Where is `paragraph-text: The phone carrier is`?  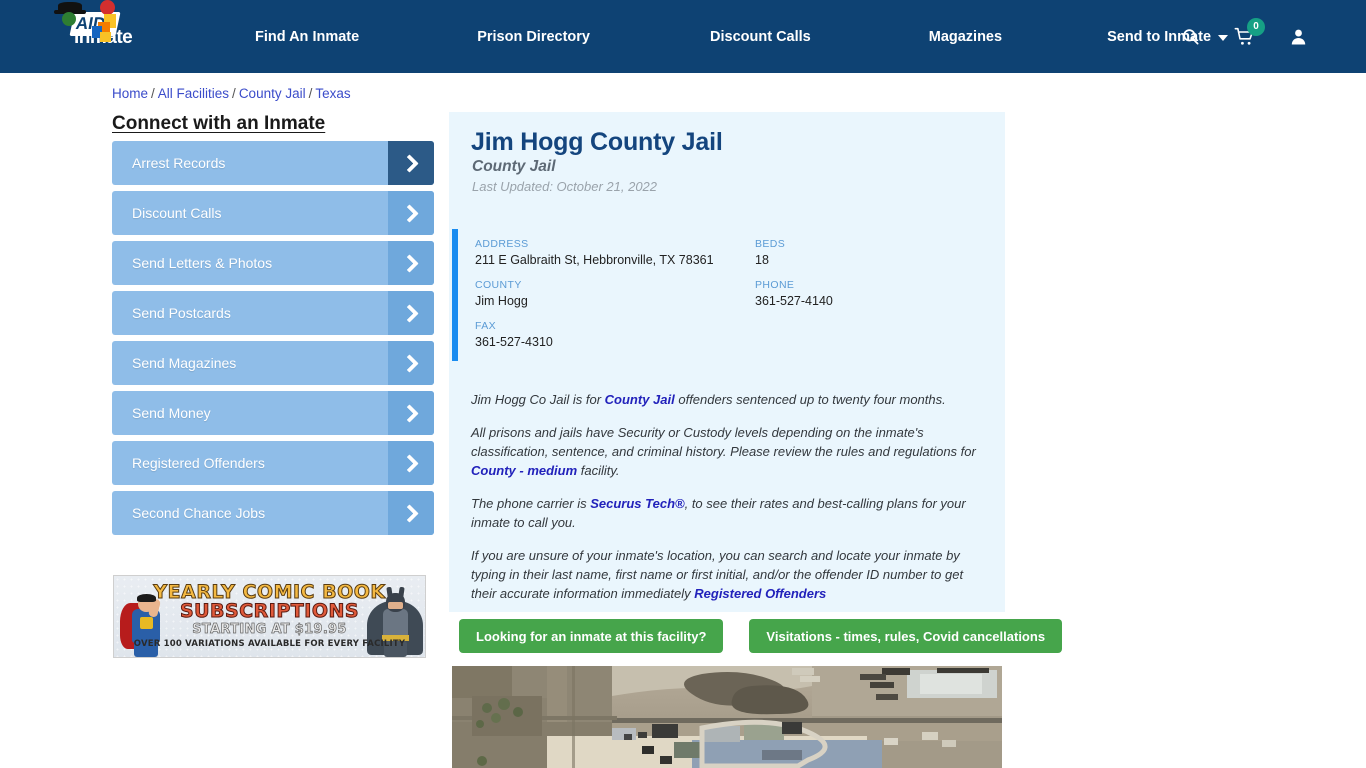
paragraph-text: The phone carrier is is located at coordinates (531, 503).